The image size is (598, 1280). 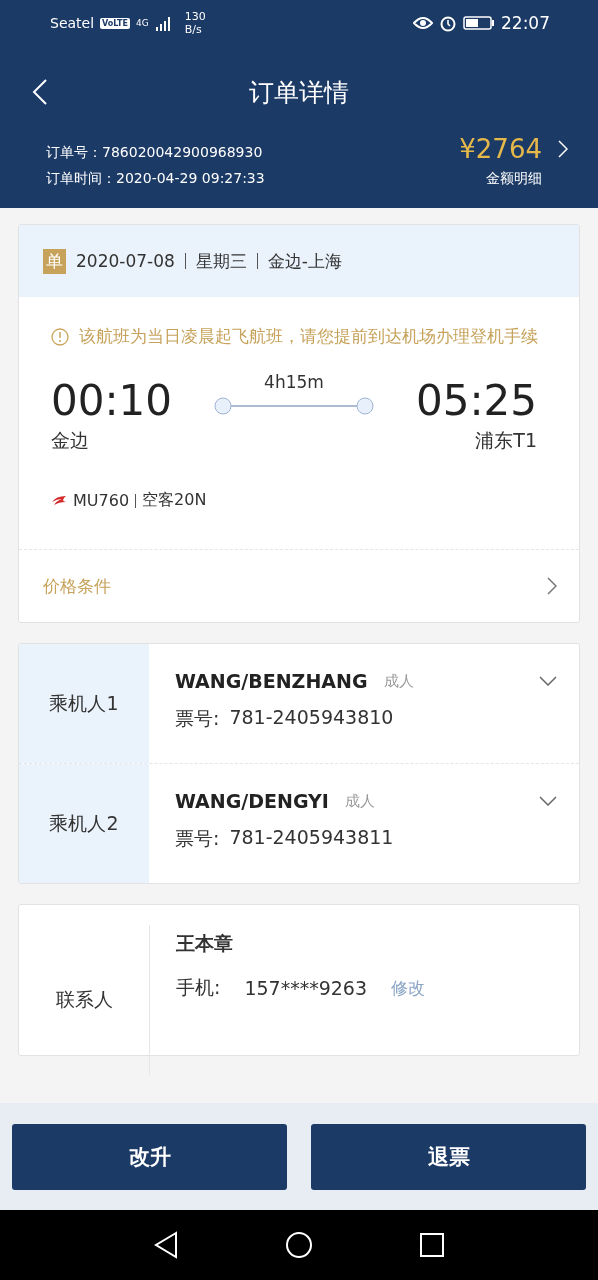 I want to click on battery-icon, so click(x=479, y=23).